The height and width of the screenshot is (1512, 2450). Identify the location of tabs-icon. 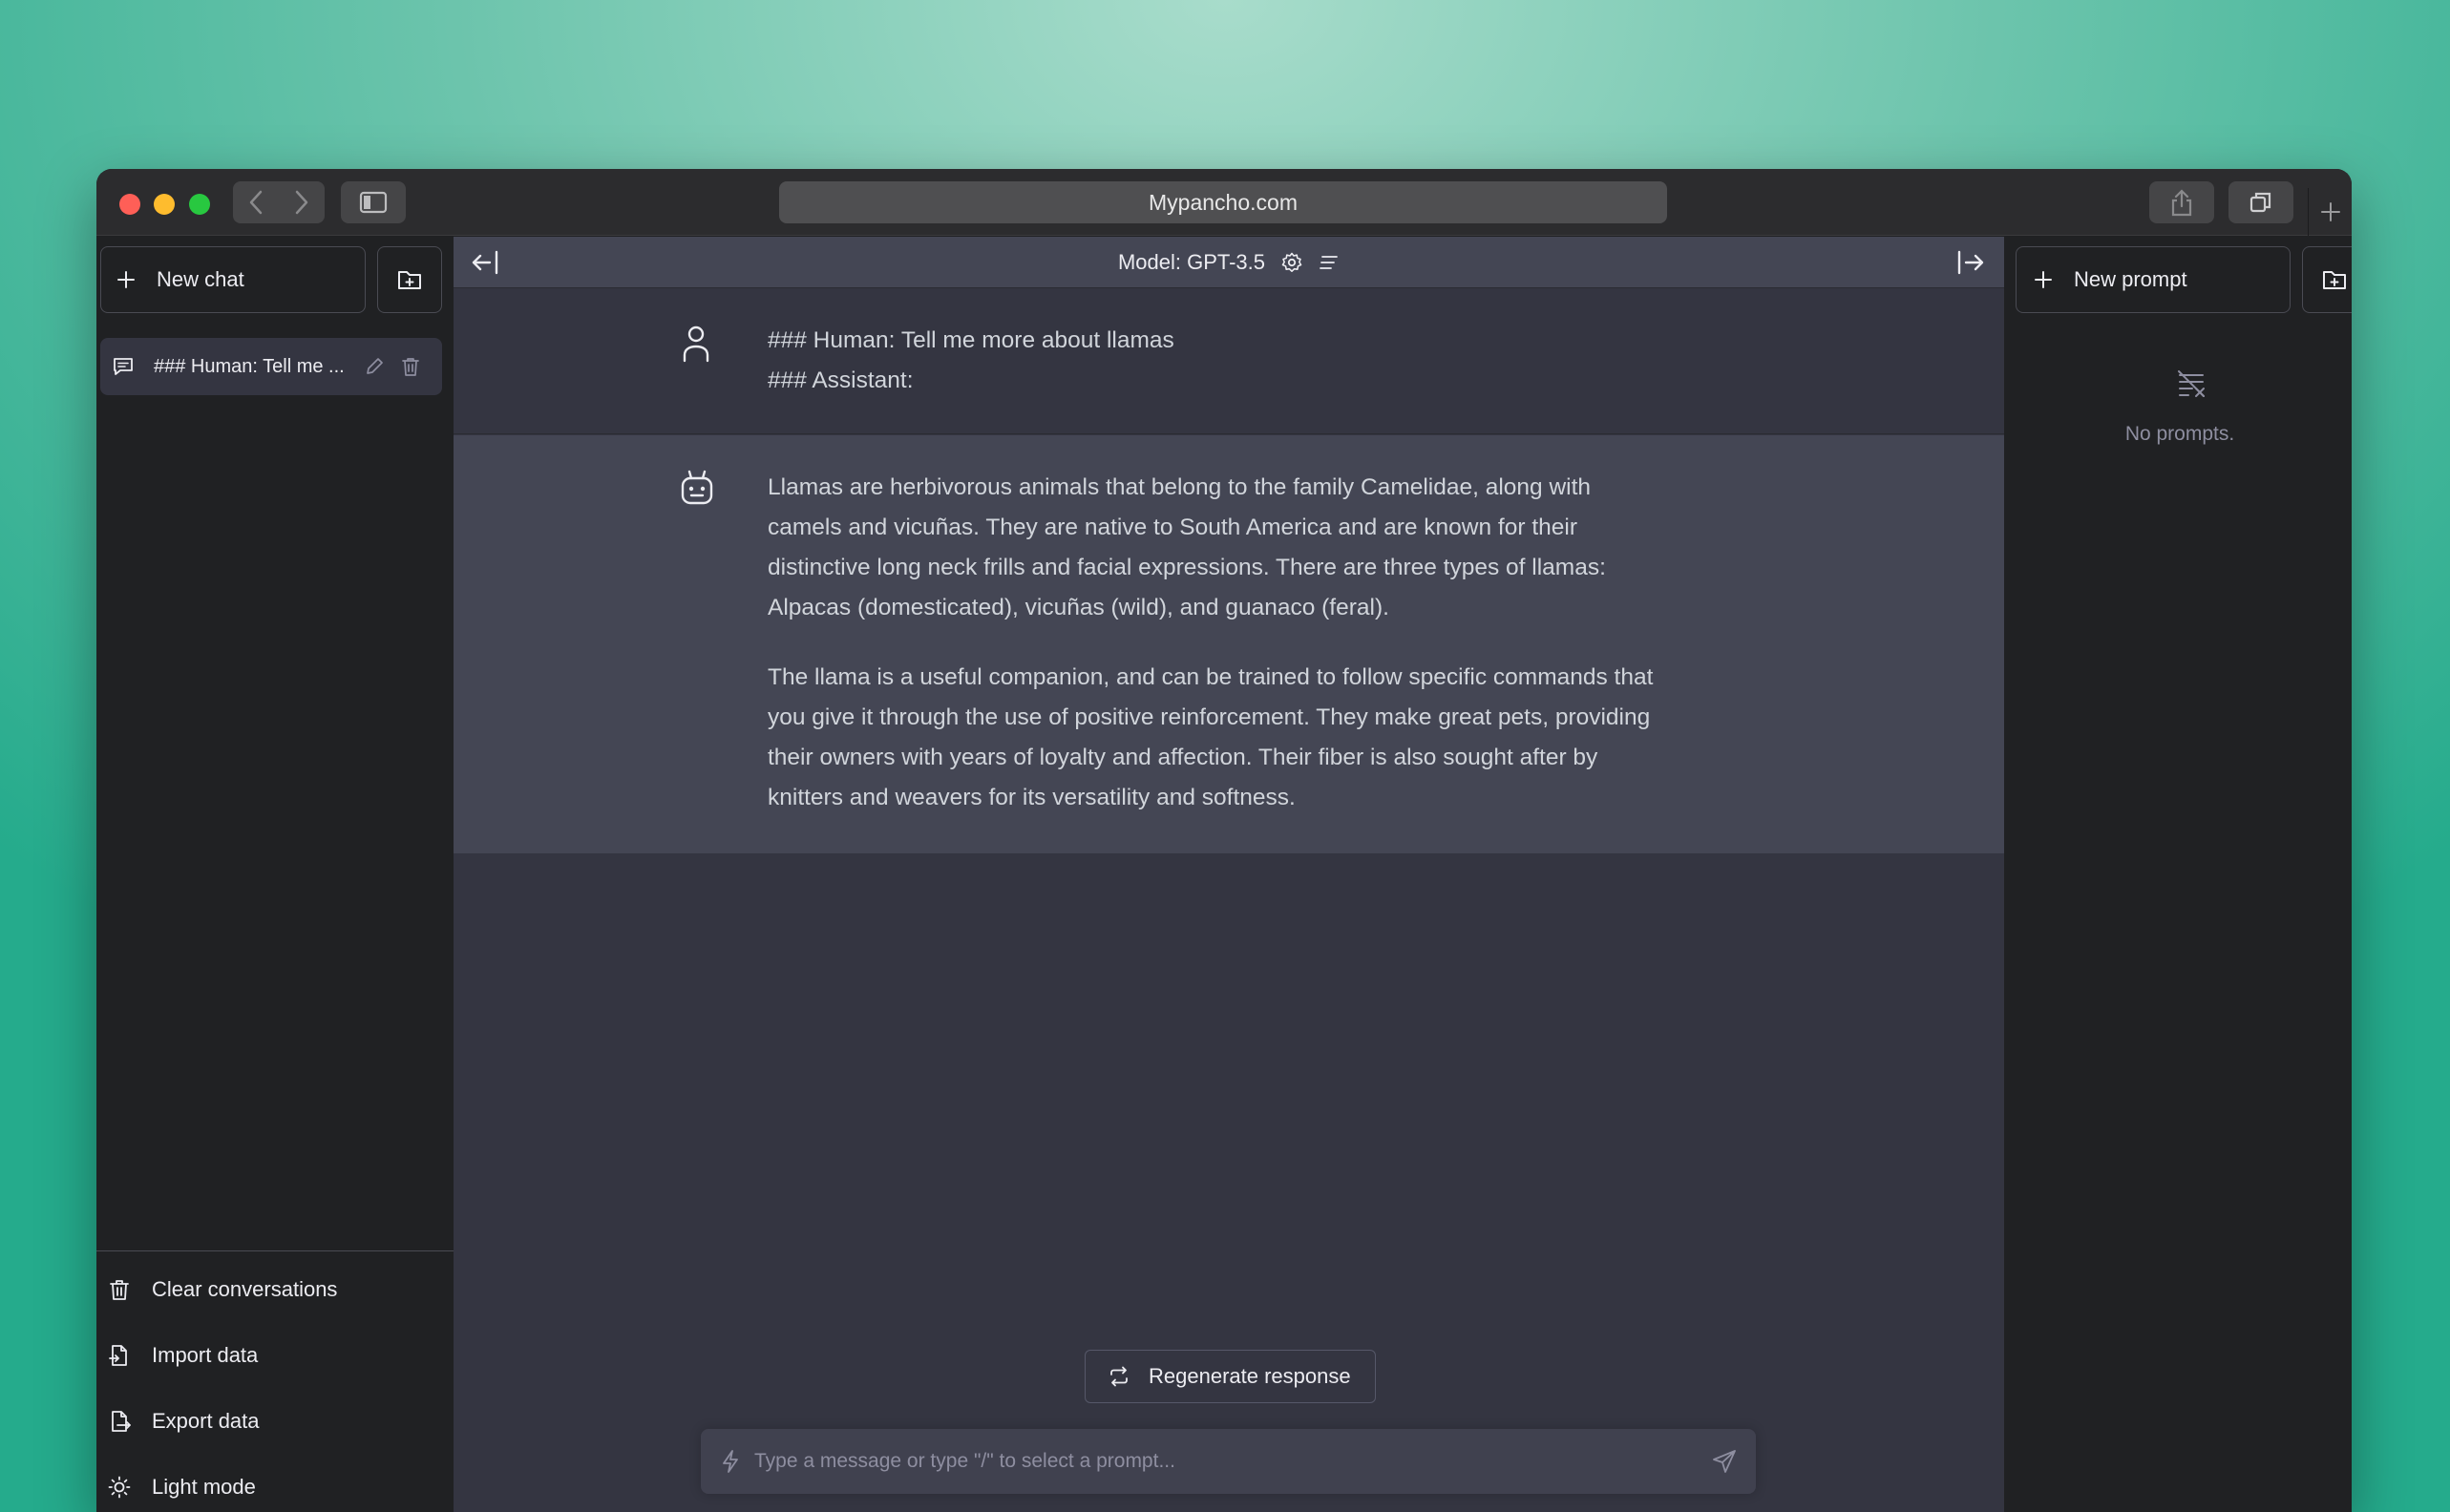
(2260, 203).